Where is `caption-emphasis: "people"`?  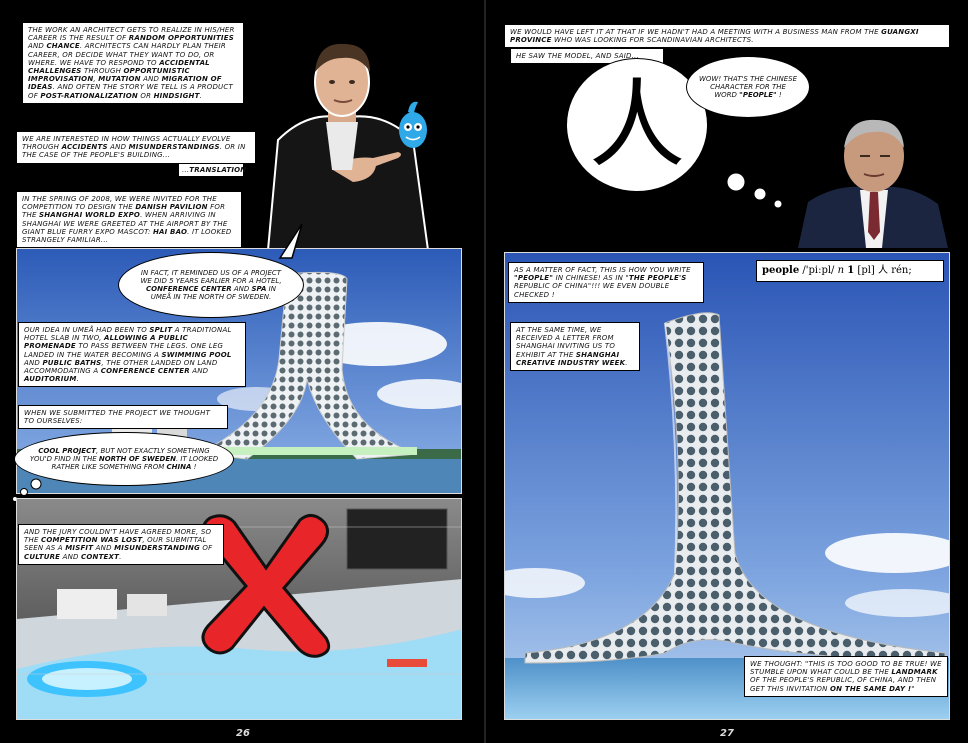
caption-emphasis: "people" is located at coordinates (534, 278).